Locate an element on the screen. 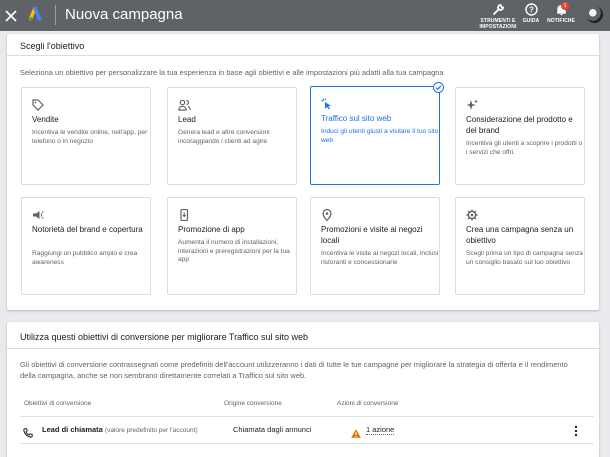 This screenshot has width=610, height=457. help-icon: ? is located at coordinates (531, 10).